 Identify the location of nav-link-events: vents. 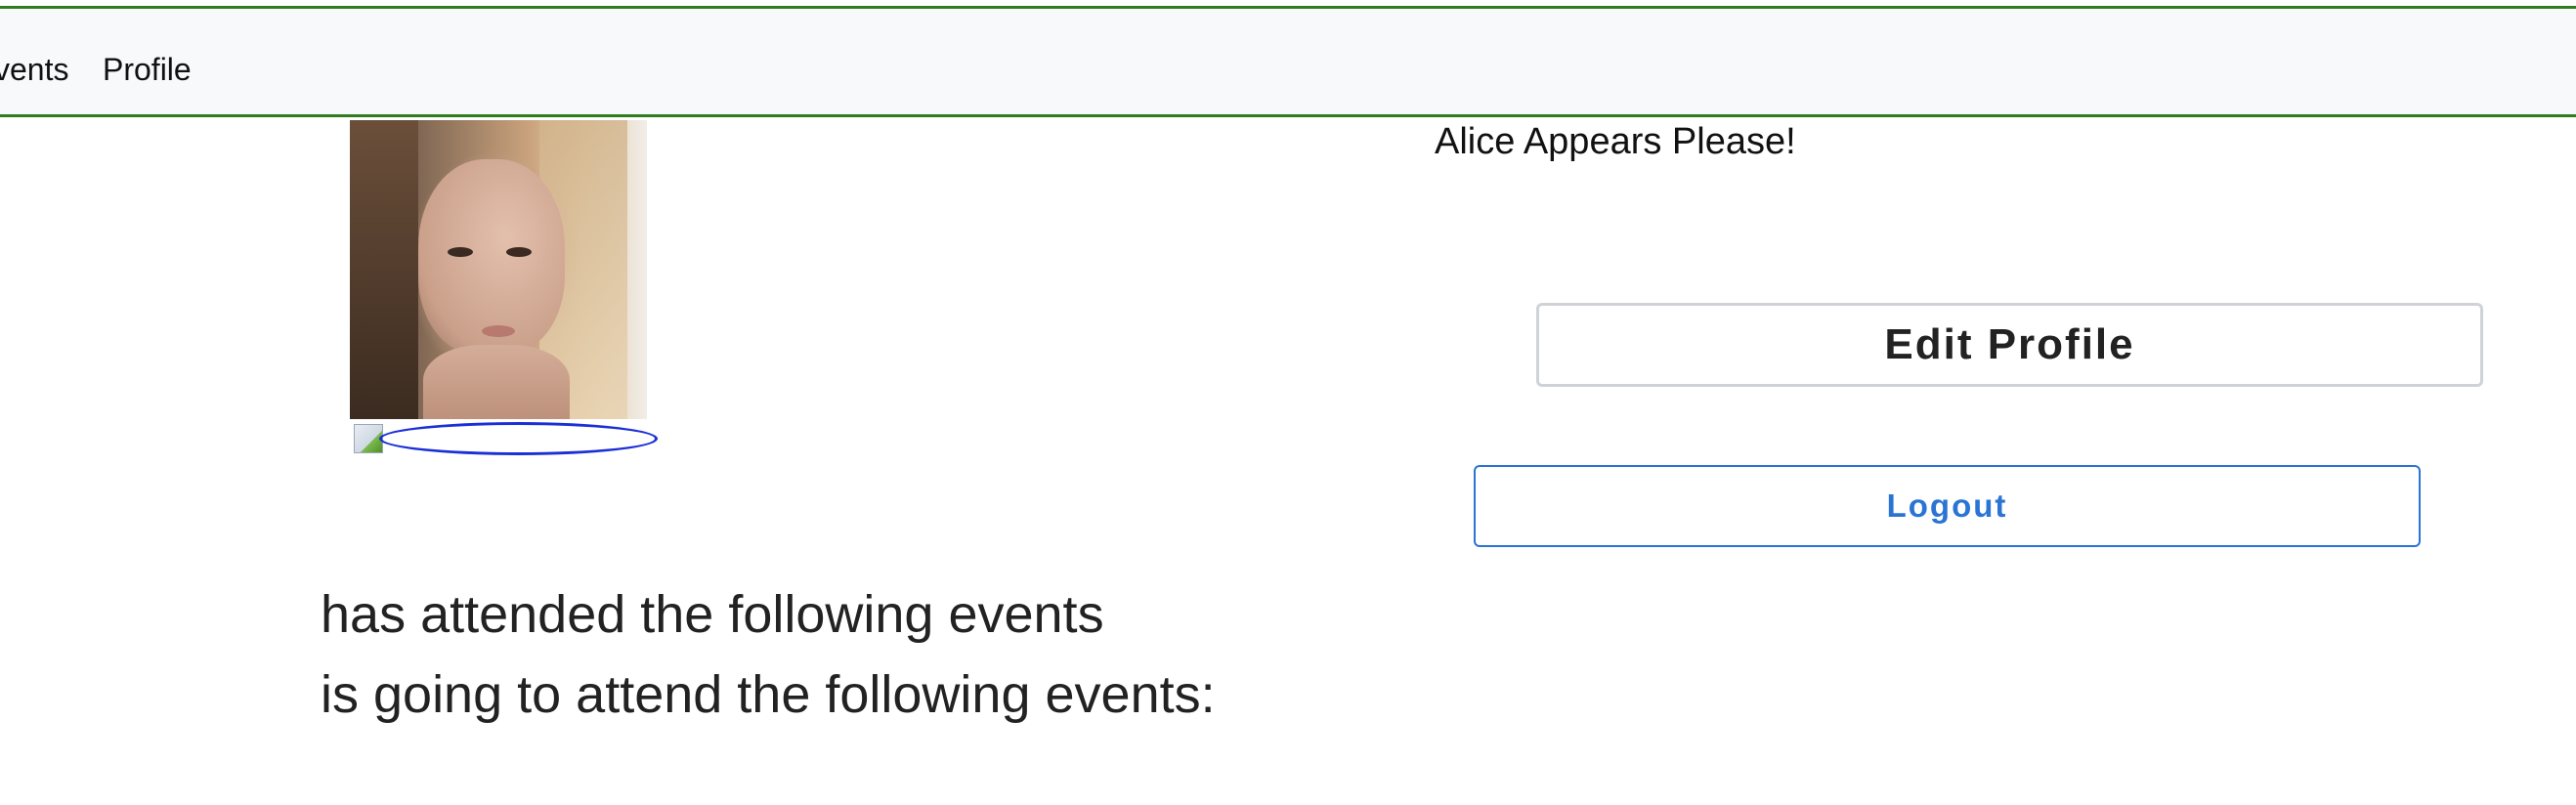
(34, 70).